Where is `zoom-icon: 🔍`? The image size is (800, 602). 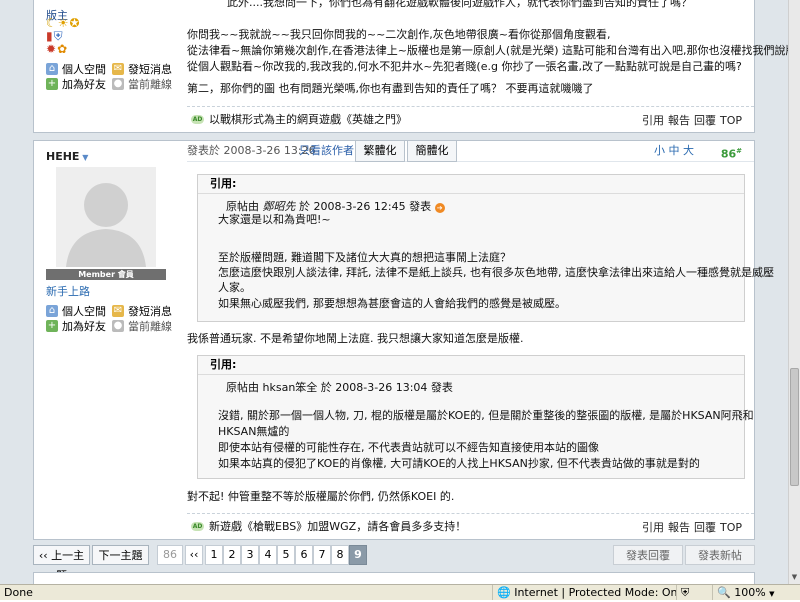 zoom-icon: 🔍 is located at coordinates (724, 592).